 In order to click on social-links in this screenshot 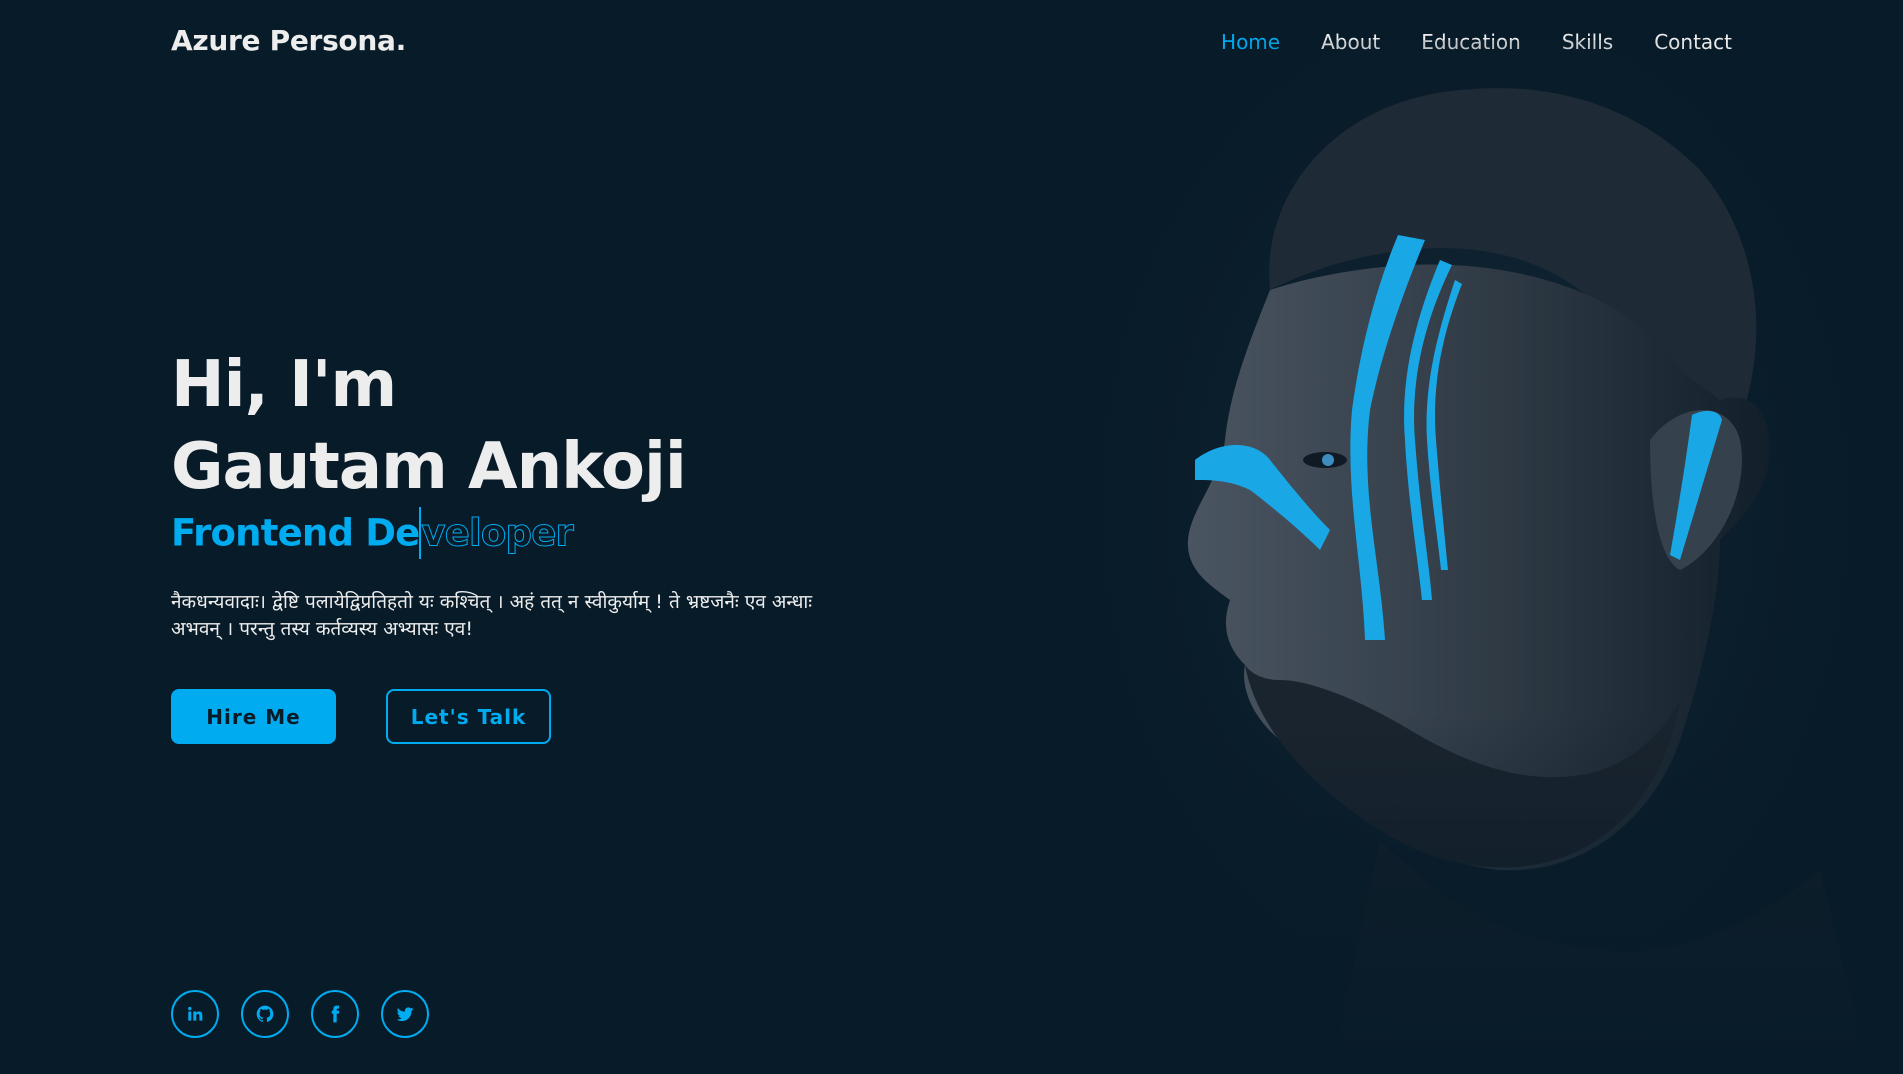, I will do `click(300, 1014)`.